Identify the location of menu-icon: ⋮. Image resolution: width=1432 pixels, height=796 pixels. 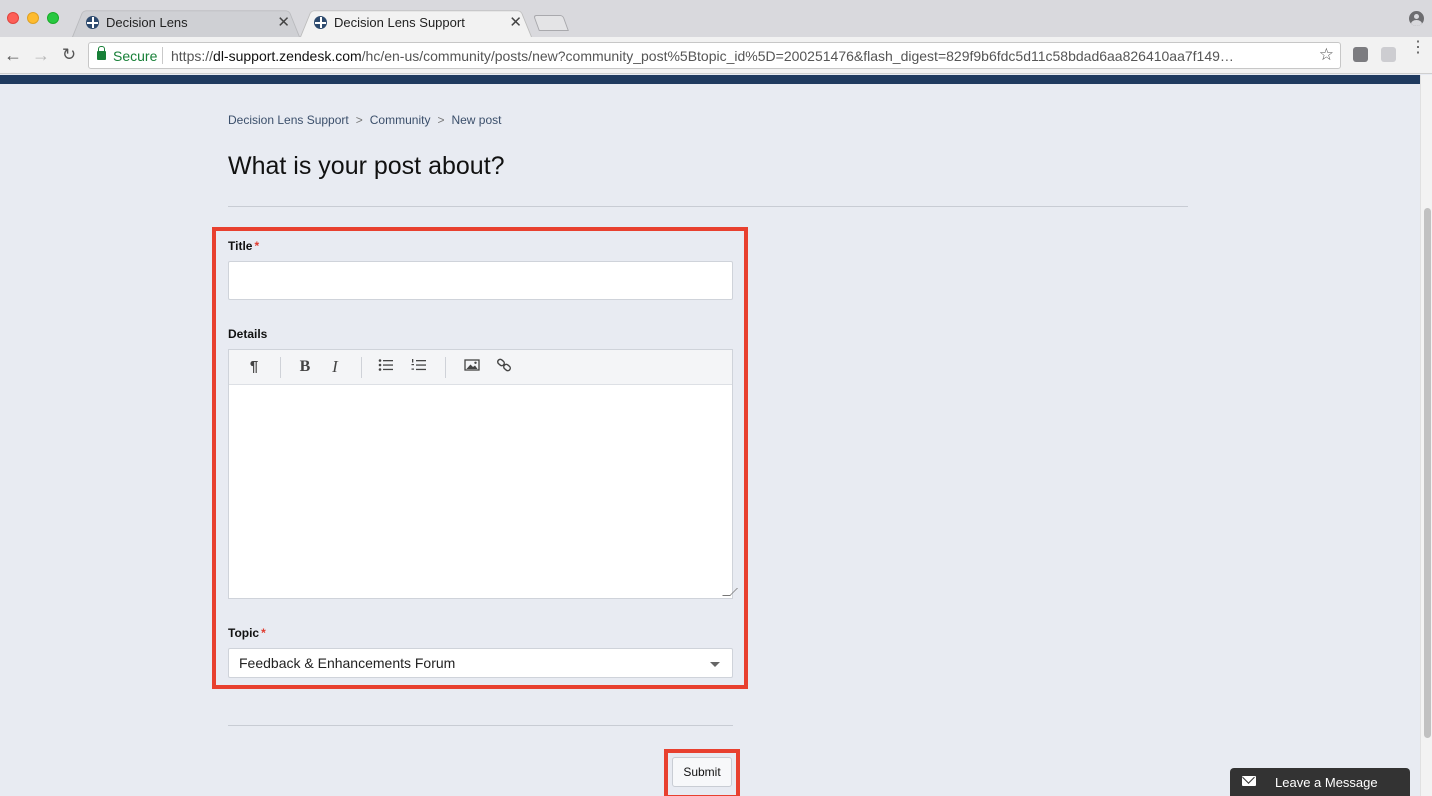
(1418, 48).